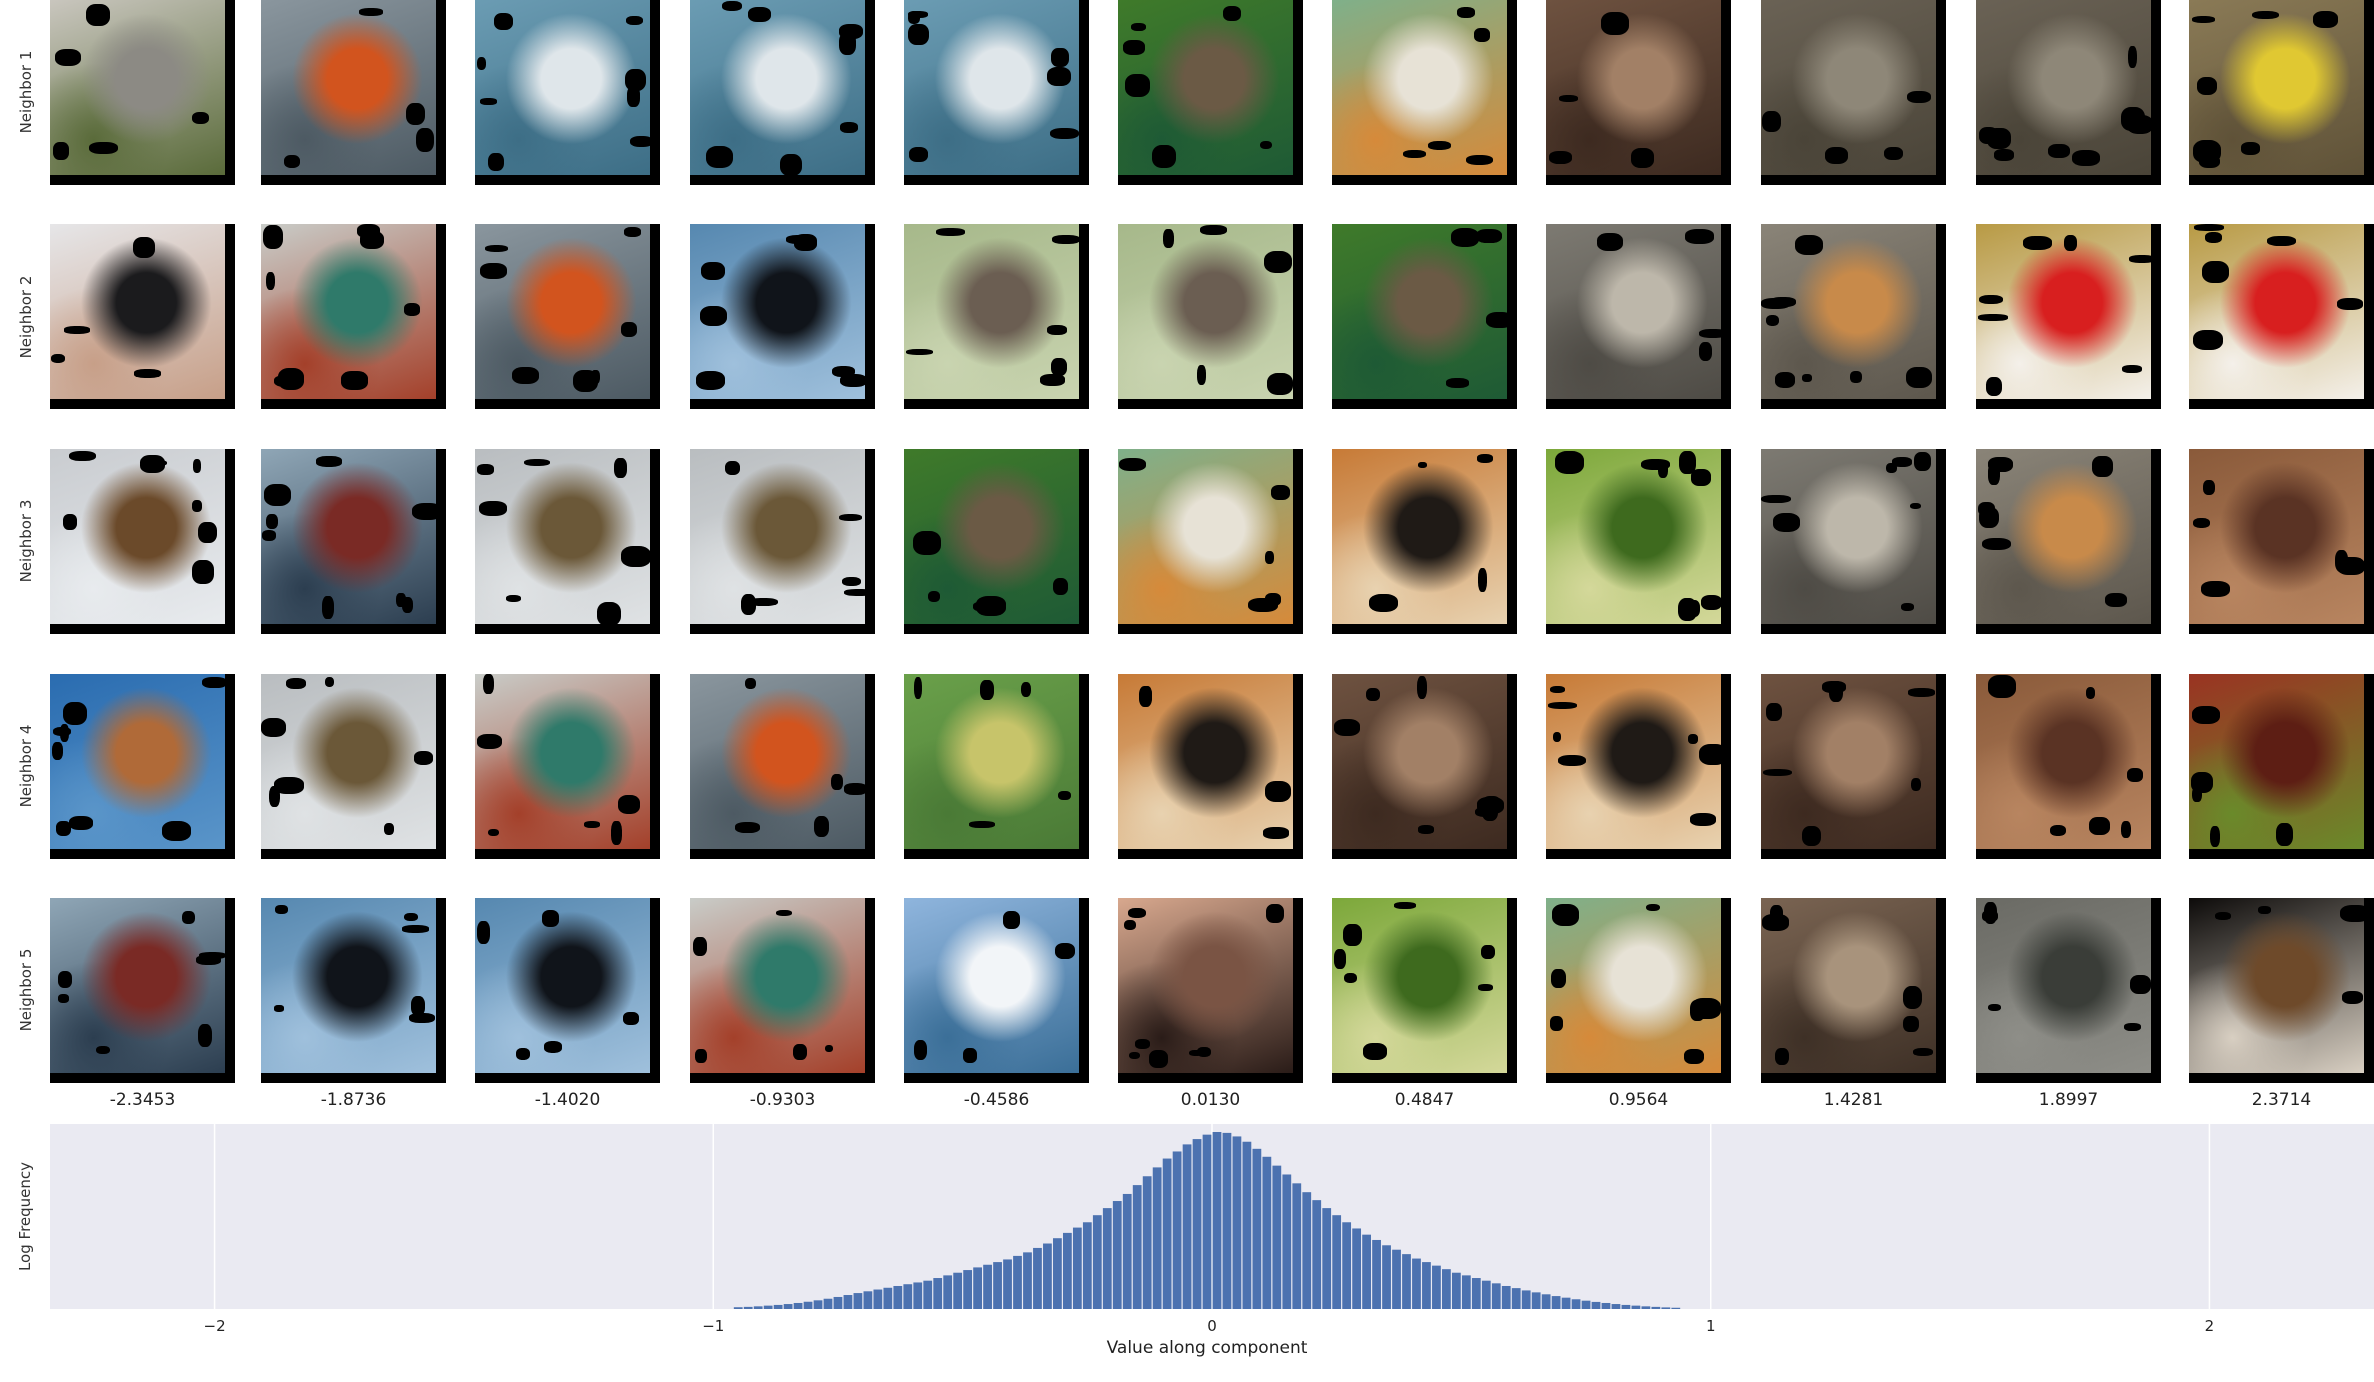  I want to click on neighbor-image-snake-rock, so click(2068, 541).